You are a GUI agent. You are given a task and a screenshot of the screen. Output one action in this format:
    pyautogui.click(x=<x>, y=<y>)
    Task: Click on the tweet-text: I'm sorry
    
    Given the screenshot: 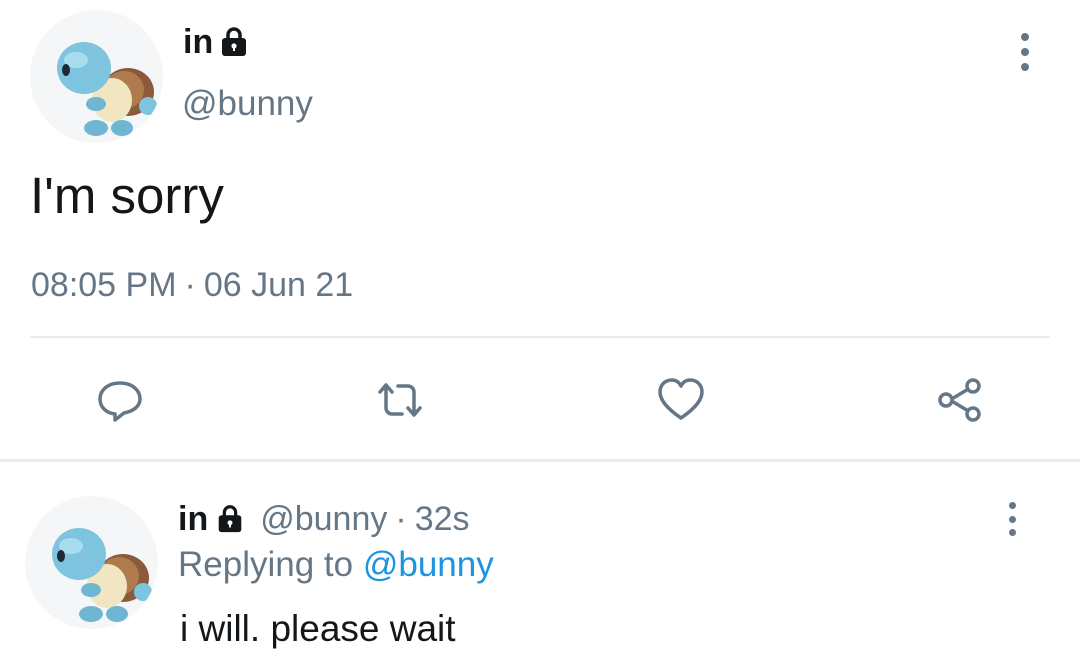 What is the action you would take?
    pyautogui.click(x=127, y=195)
    